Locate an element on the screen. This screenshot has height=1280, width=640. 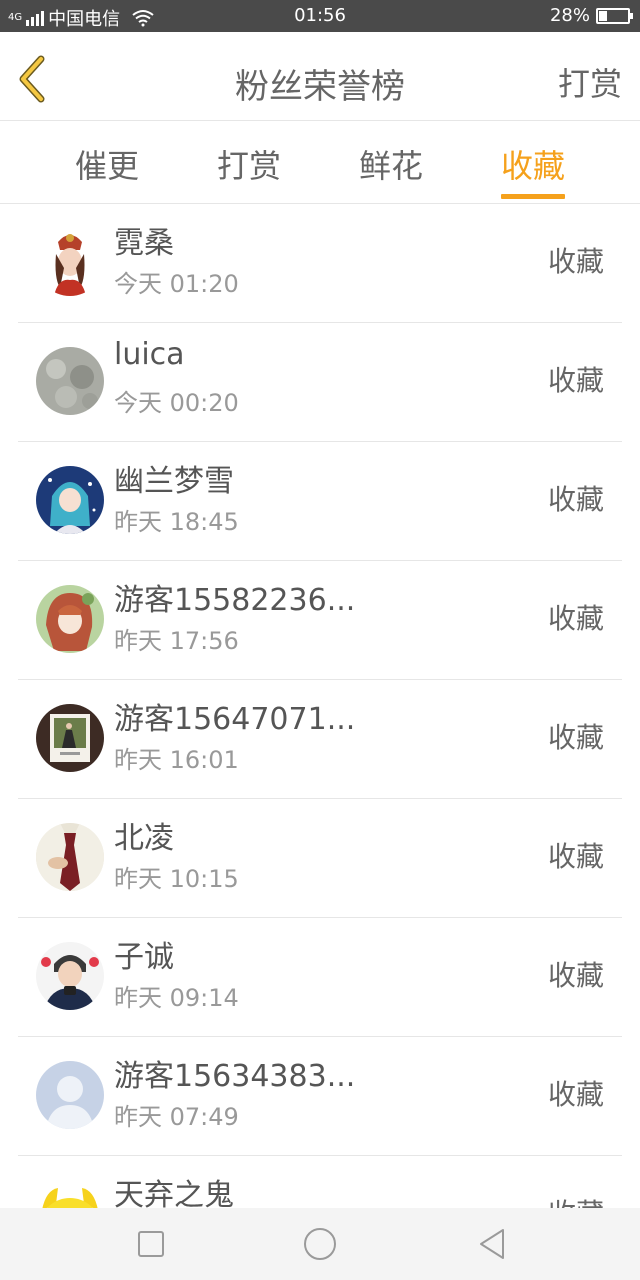
timestamp: 昨天 10:15 is located at coordinates (176, 879).